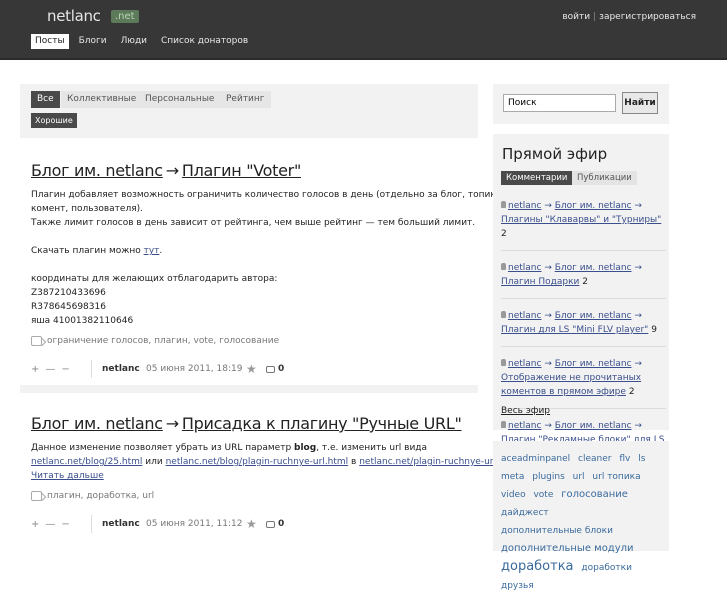 This screenshot has height=595, width=727. Describe the element at coordinates (102, 99) in the screenshot. I see `filter-collective: Коллективные` at that location.